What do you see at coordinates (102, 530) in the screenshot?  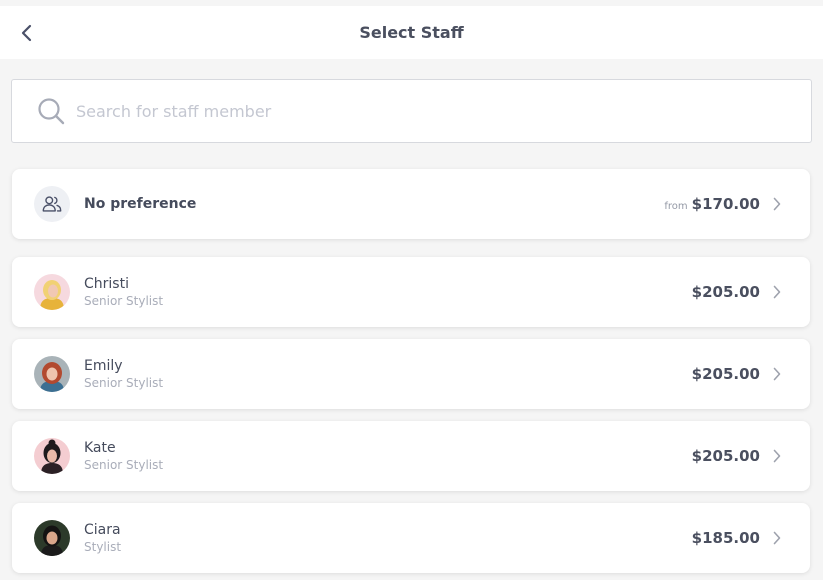 I see `staff-name: Ciara` at bounding box center [102, 530].